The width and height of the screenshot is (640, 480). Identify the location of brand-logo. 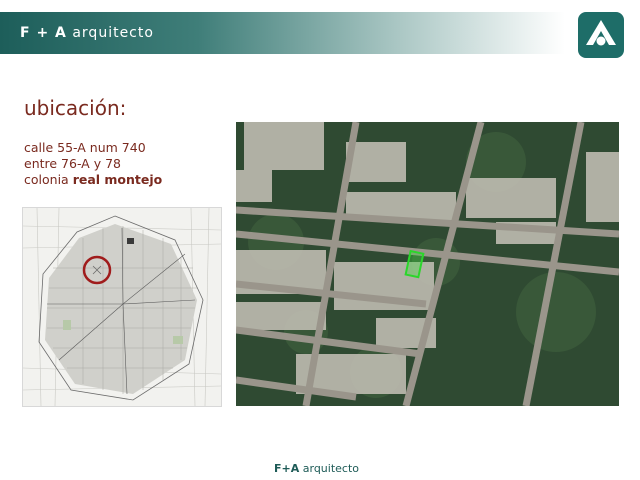
(601, 35).